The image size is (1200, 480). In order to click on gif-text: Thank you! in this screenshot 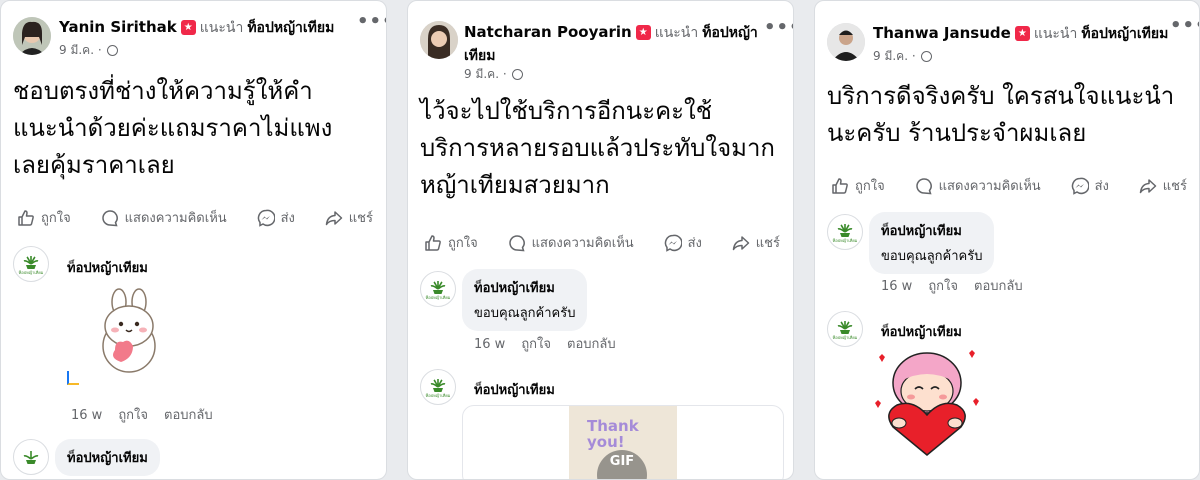, I will do `click(613, 434)`.